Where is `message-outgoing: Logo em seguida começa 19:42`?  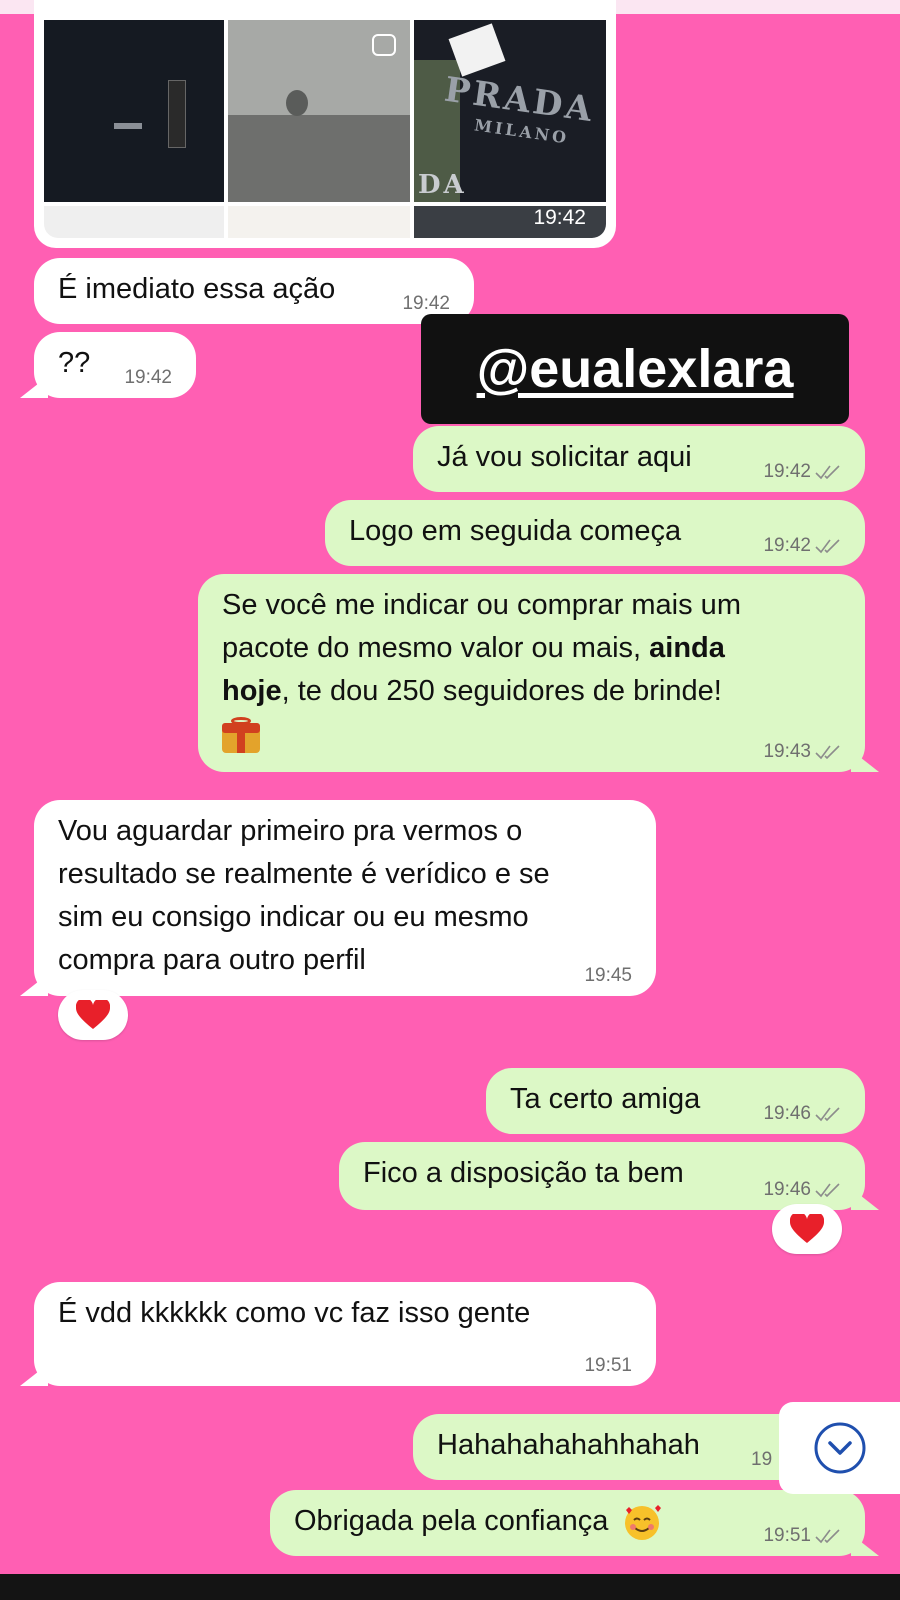
message-outgoing: Logo em seguida começa 19:42 is located at coordinates (595, 533).